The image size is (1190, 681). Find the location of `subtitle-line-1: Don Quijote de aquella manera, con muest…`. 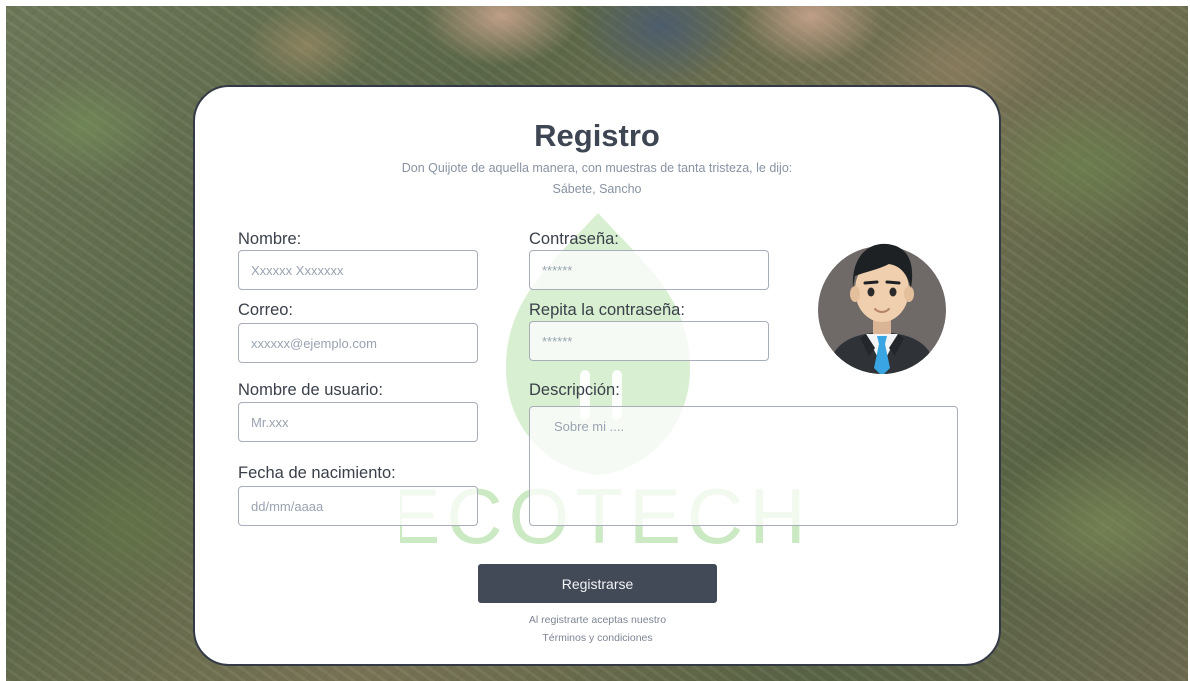

subtitle-line-1: Don Quijote de aquella manera, con muest… is located at coordinates (597, 168).